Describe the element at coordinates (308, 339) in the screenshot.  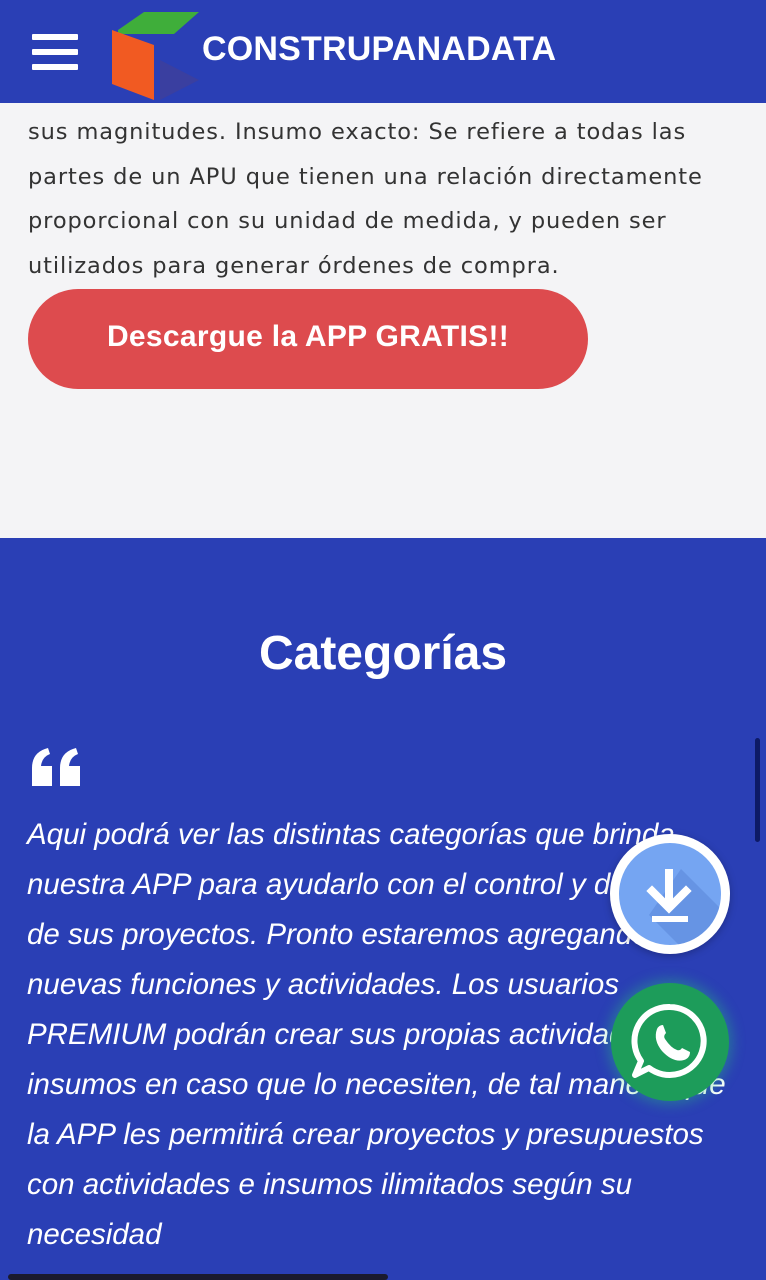
I see `download-app-button: Descargue la APP GRATIS!!` at that location.